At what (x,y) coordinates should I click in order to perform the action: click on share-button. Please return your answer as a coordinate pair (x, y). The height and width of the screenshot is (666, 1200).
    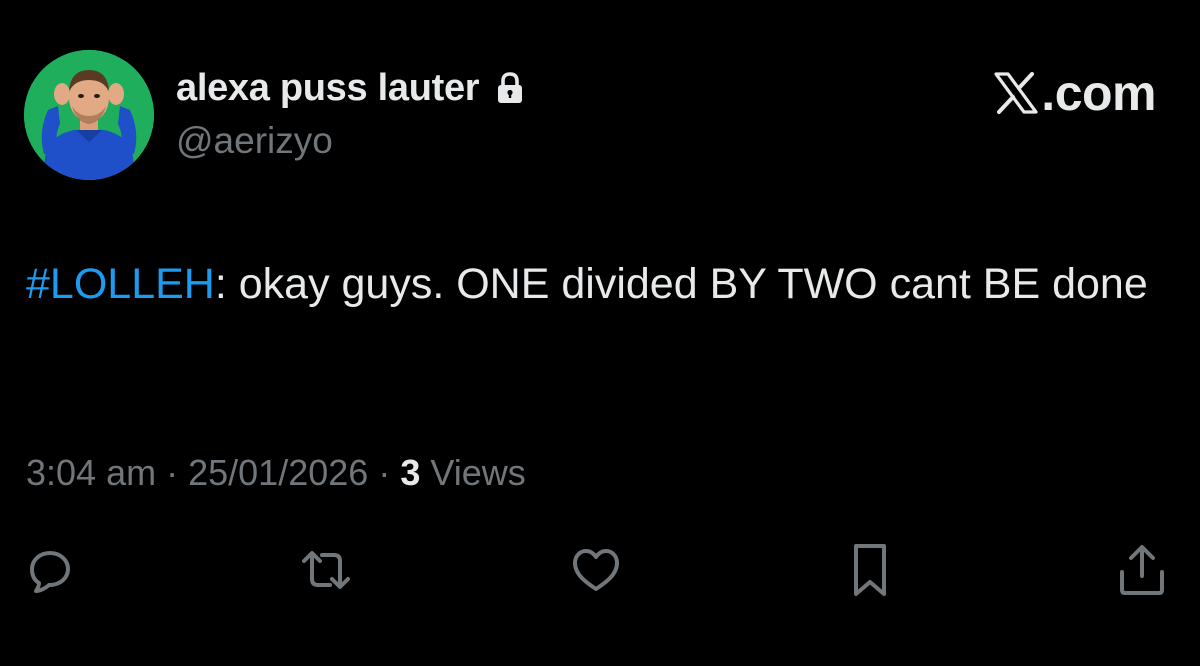
    Looking at the image, I should click on (1142, 570).